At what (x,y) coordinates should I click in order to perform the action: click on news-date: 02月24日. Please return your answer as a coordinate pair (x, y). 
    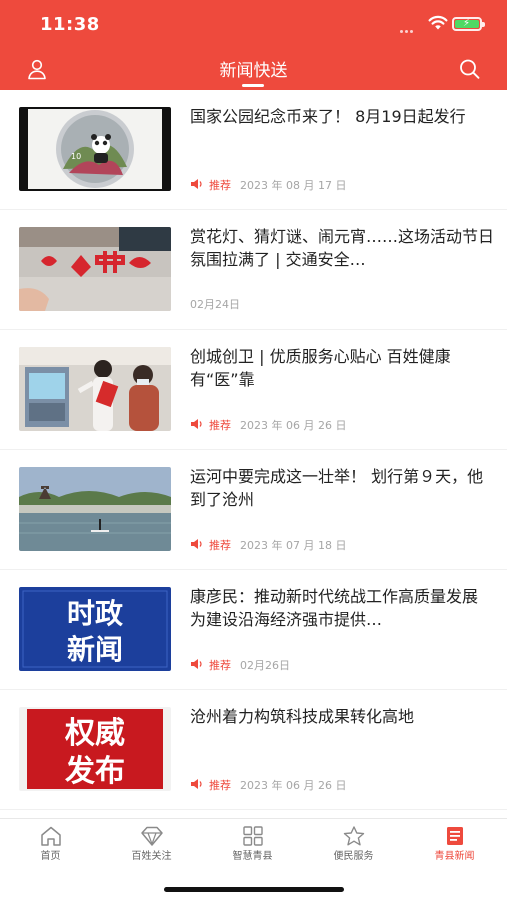
    Looking at the image, I should click on (215, 304).